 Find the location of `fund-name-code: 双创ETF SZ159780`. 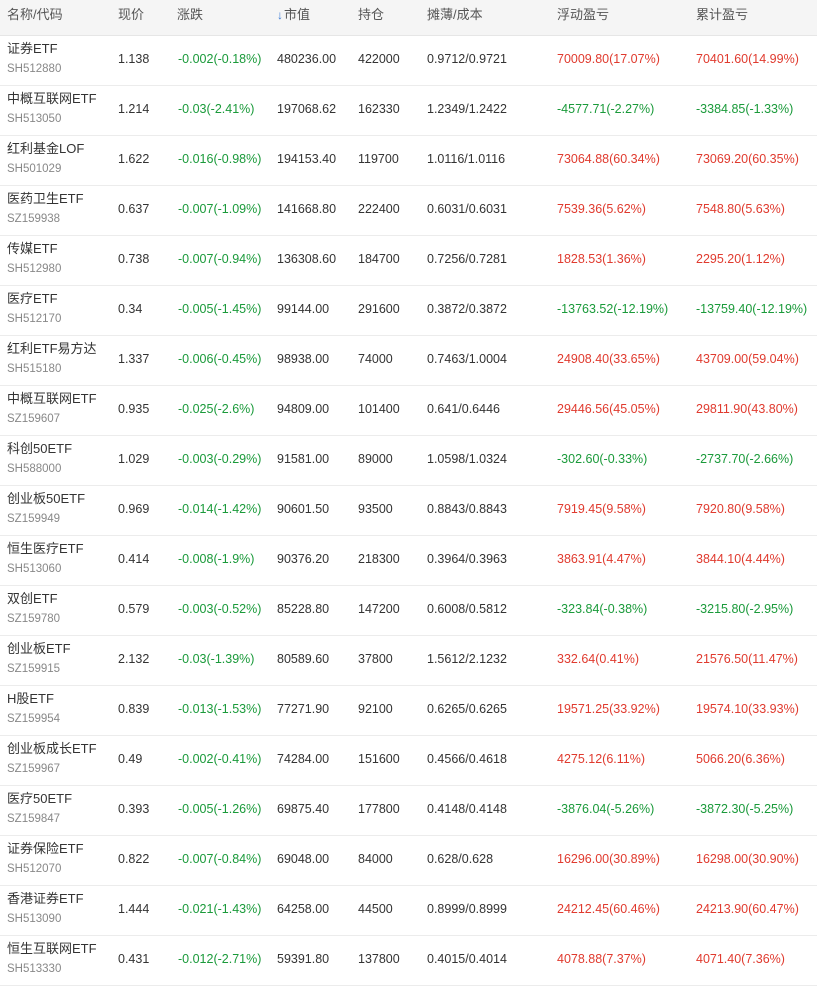

fund-name-code: 双创ETF SZ159780 is located at coordinates (33, 609).